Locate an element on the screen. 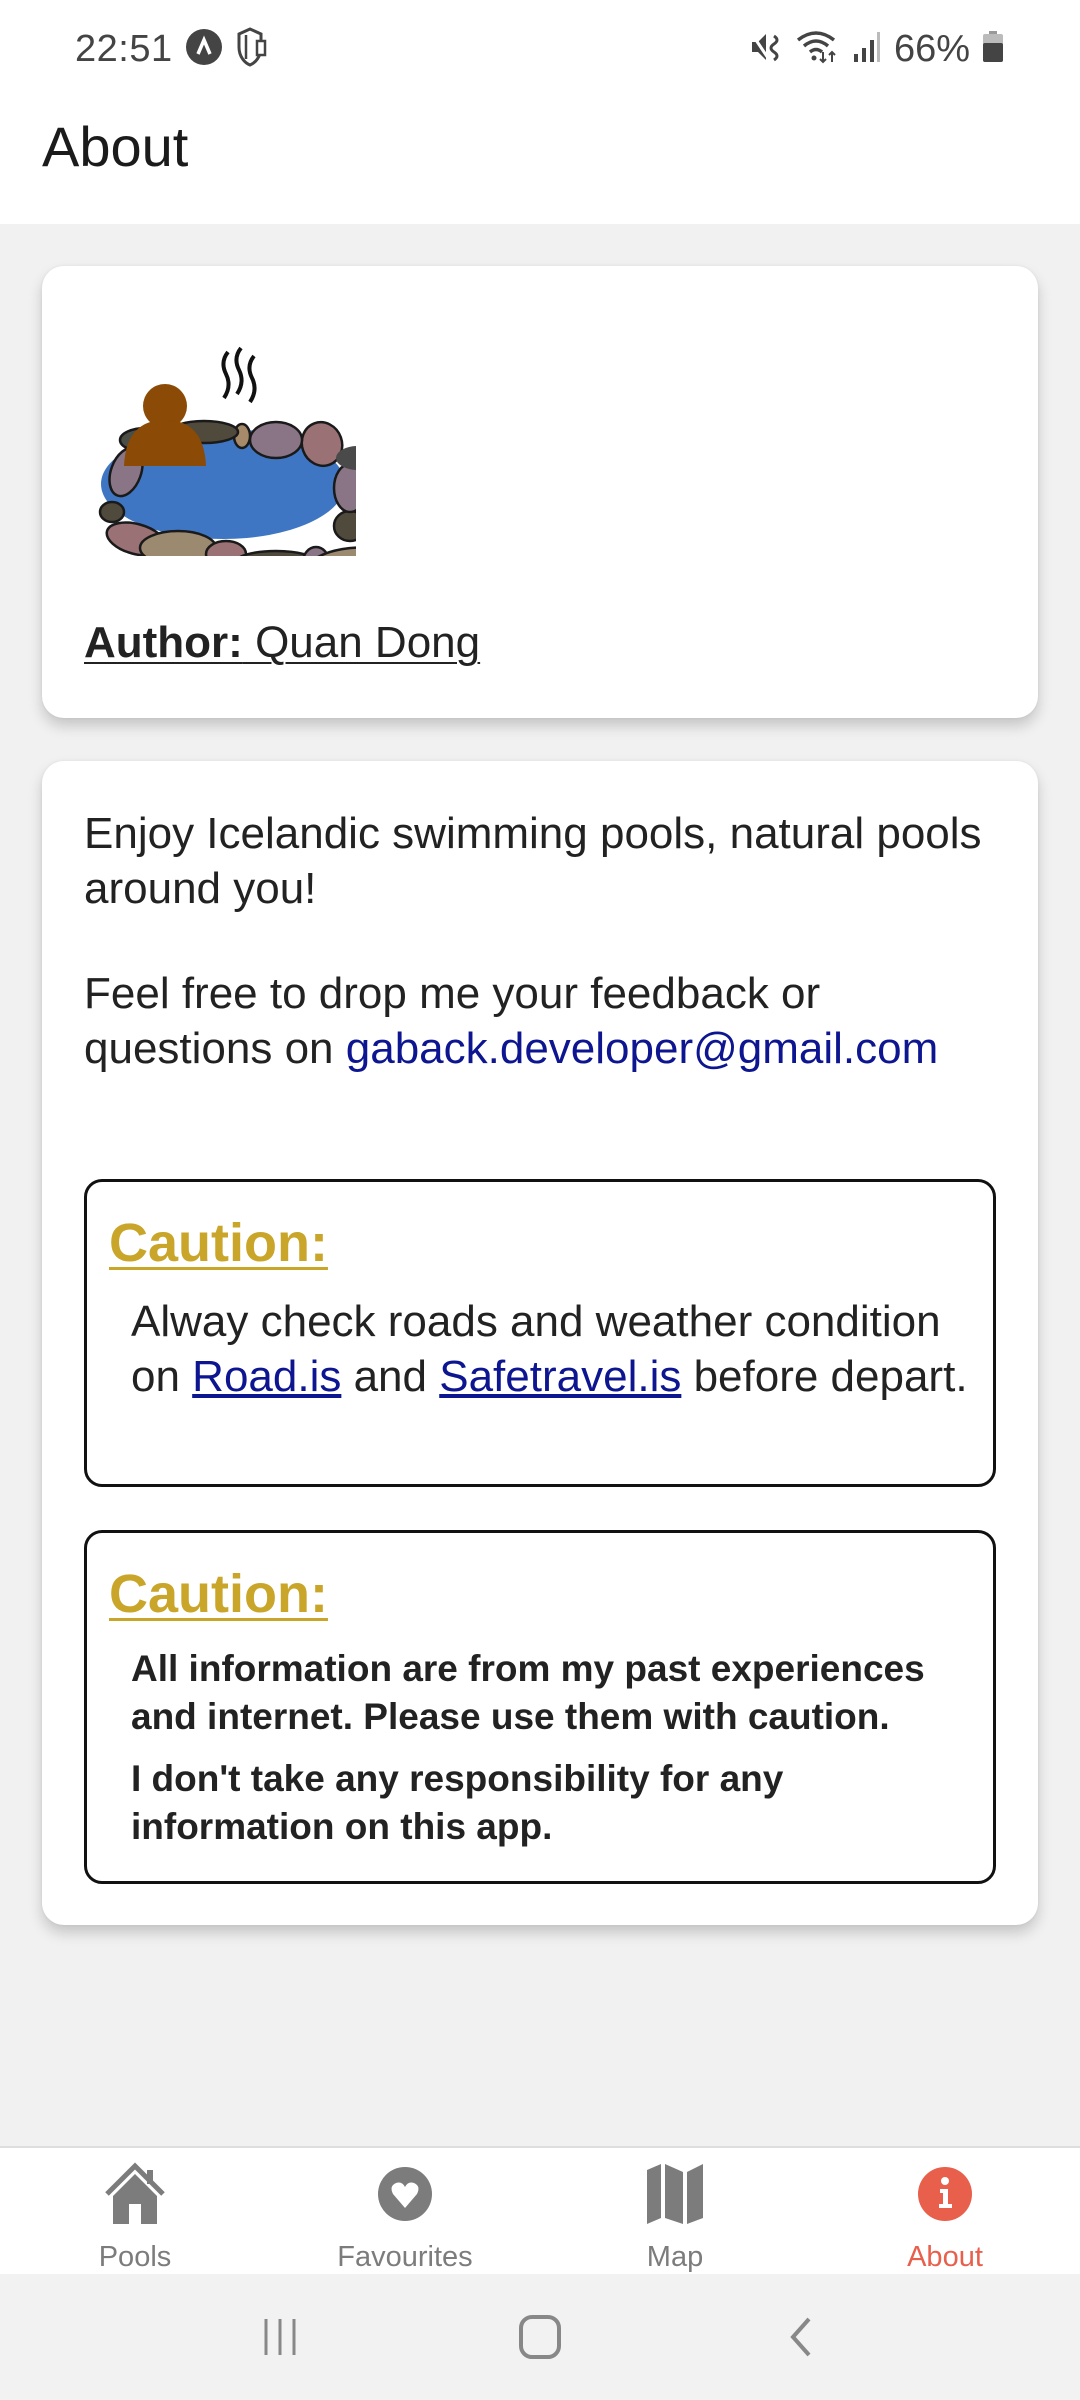 Image resolution: width=1080 pixels, height=2400 pixels. hot-spring-logo is located at coordinates (233, 457).